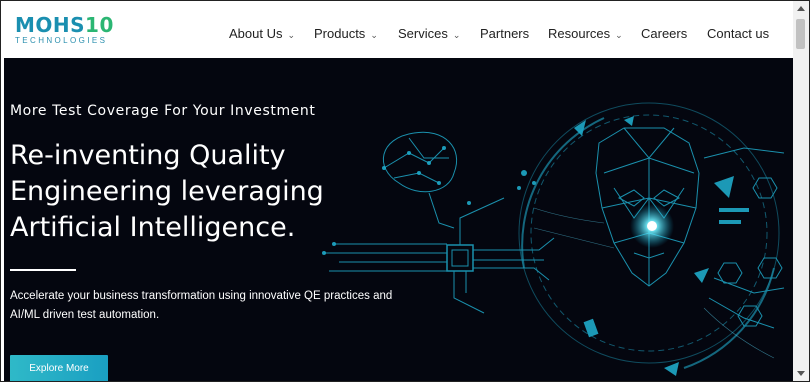 Image resolution: width=810 pixels, height=382 pixels. I want to click on nav-item-products: Products ⌄, so click(346, 33).